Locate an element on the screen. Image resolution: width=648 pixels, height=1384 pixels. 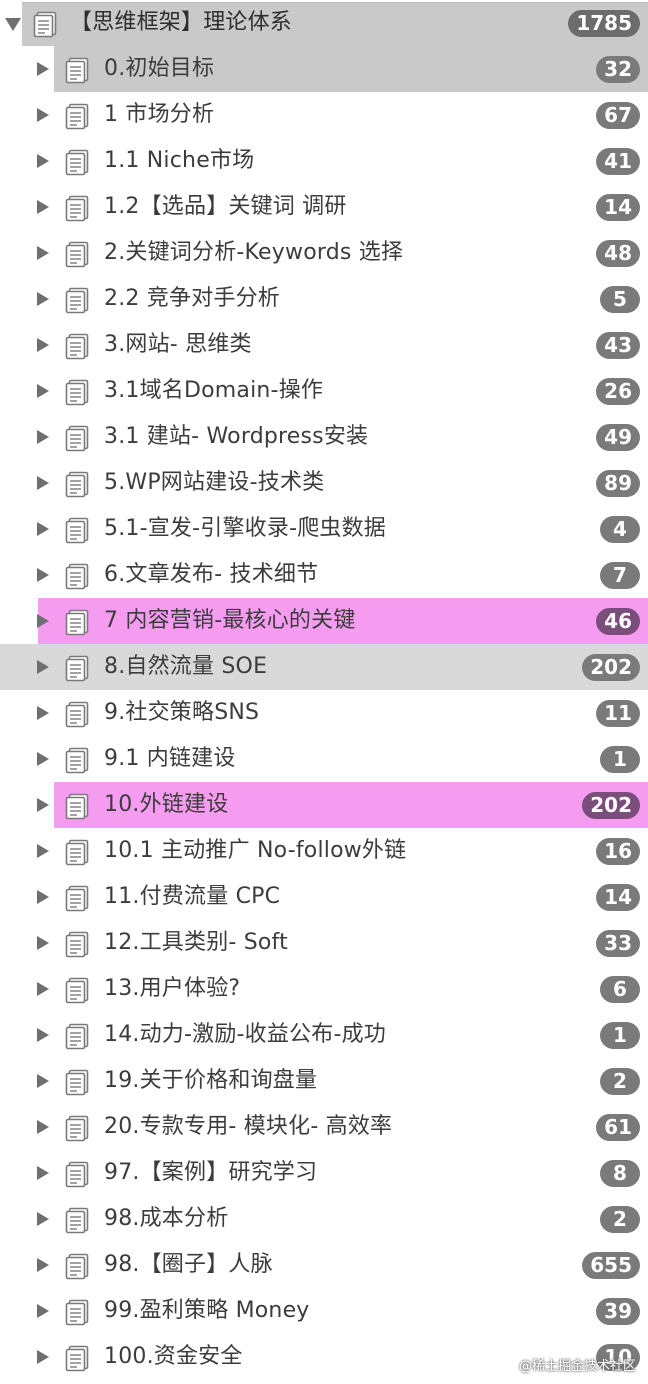
tree-item-row: 5.1-宣发-引擎收录-爬虫数据 4 is located at coordinates (324, 529).